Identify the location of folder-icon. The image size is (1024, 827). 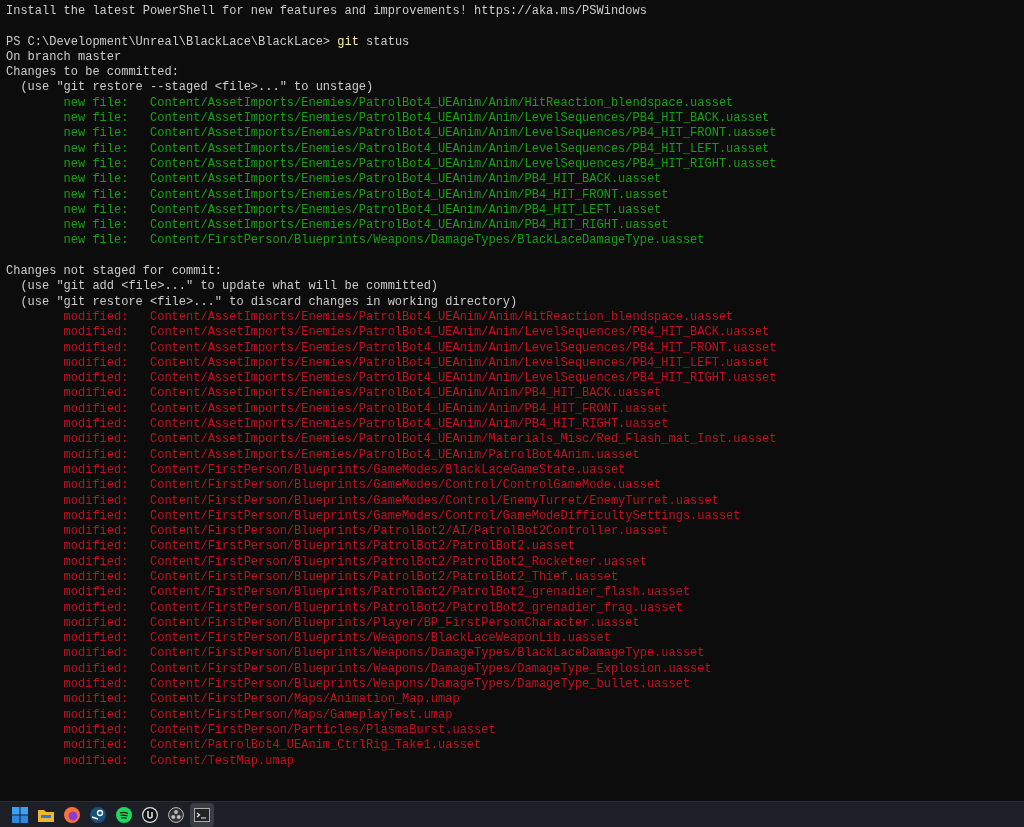
(46, 815).